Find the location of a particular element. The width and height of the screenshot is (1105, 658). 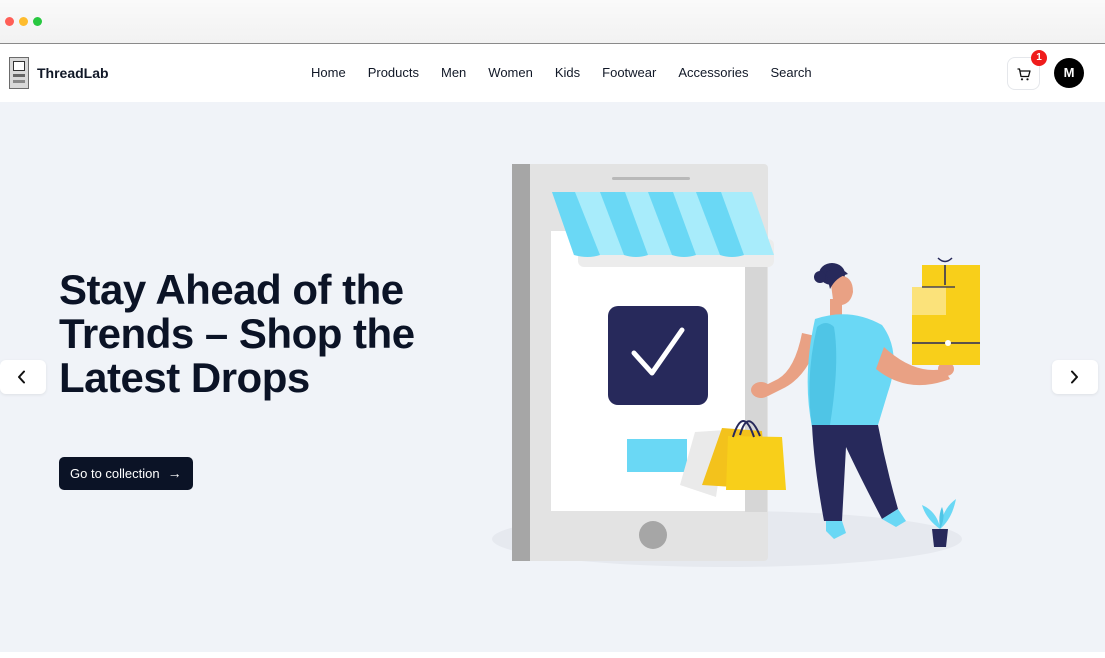

arrow-right-icon: → is located at coordinates (174, 473).